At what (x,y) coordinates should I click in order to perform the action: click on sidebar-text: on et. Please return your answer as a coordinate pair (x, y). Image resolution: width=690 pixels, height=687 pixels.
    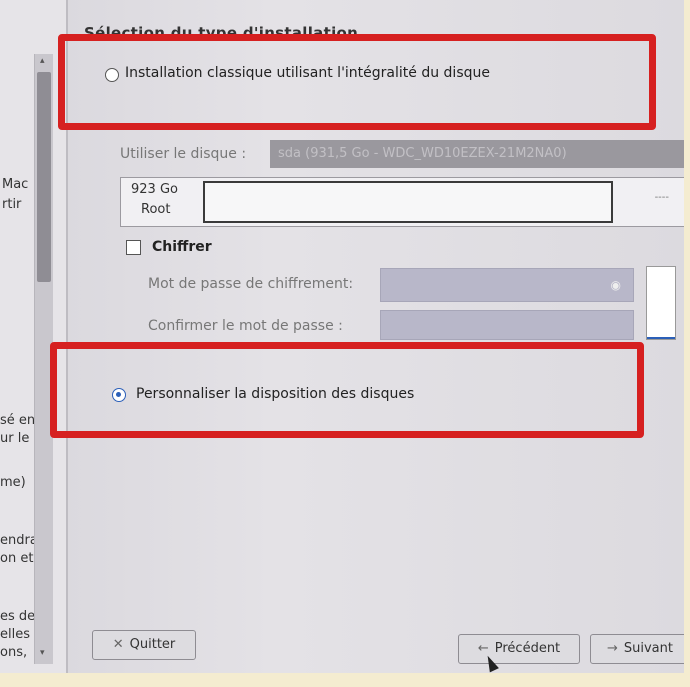
    Looking at the image, I should click on (17, 558).